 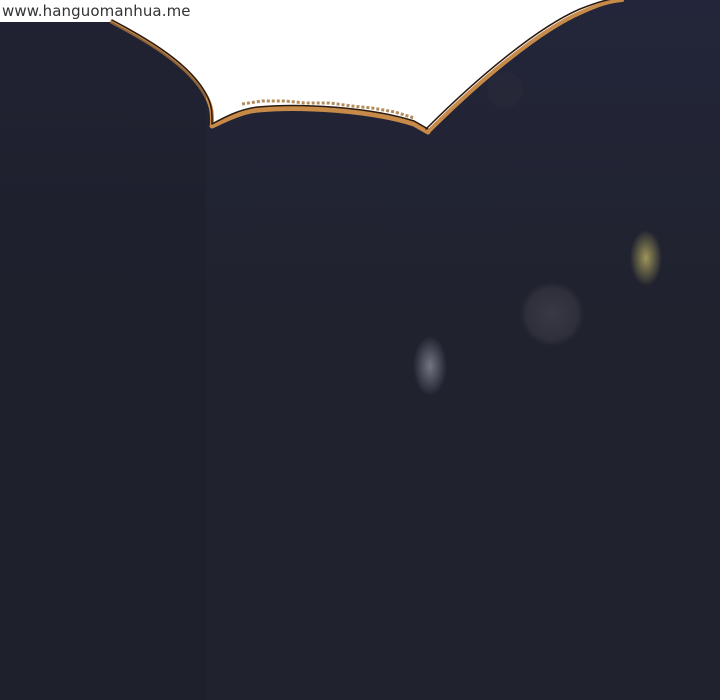 I want to click on watermark-text: www.hanguomanhua.me, so click(x=96, y=11).